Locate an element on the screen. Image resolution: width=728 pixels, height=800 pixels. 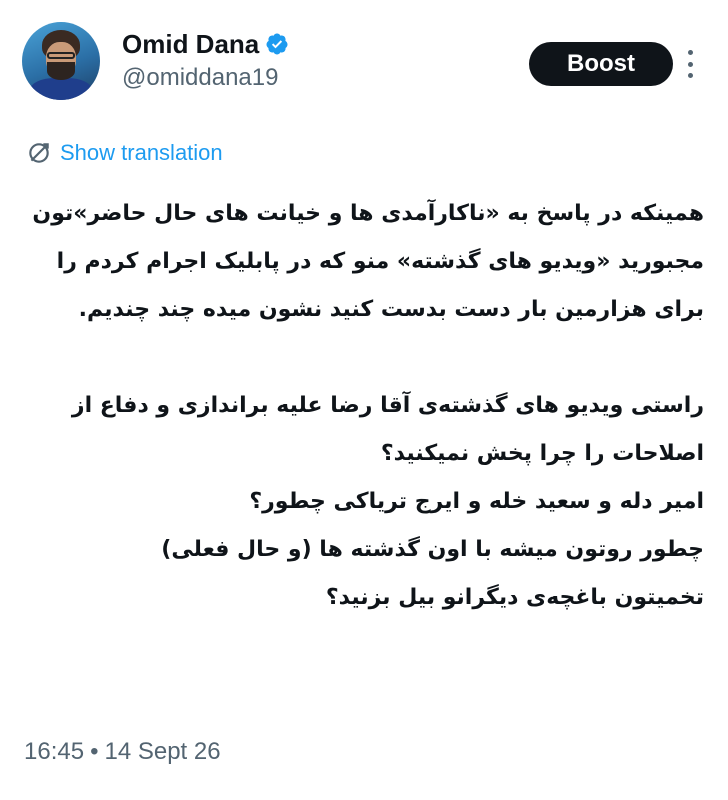
tweet-header: Omid Dana @omiddana19 Boost is located at coordinates (365, 62).